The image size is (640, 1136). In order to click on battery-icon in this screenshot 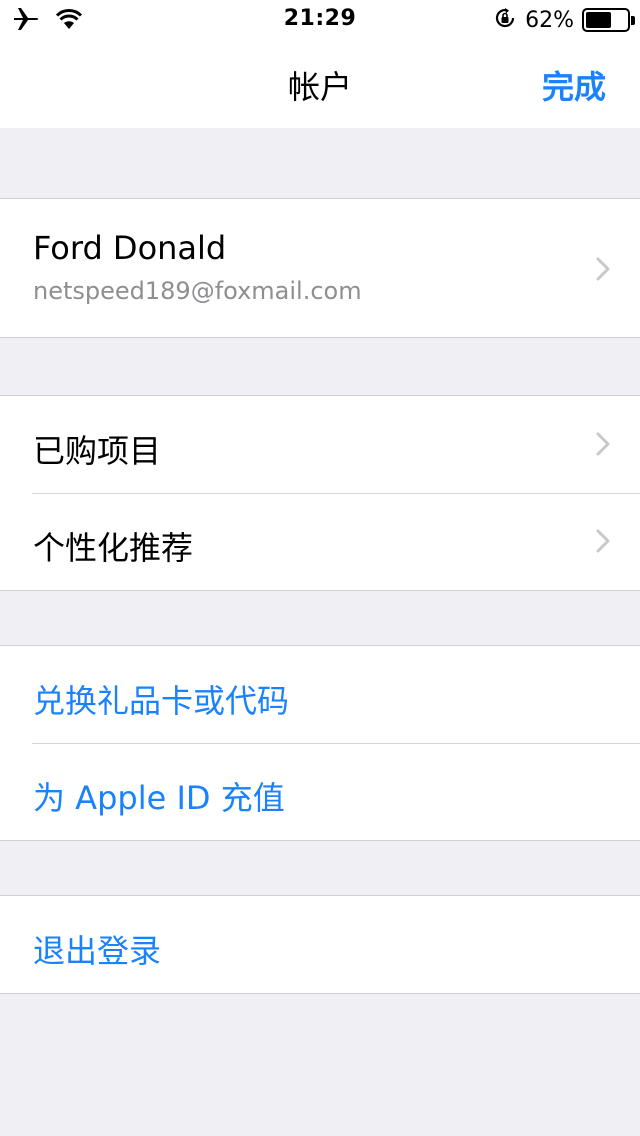, I will do `click(608, 20)`.